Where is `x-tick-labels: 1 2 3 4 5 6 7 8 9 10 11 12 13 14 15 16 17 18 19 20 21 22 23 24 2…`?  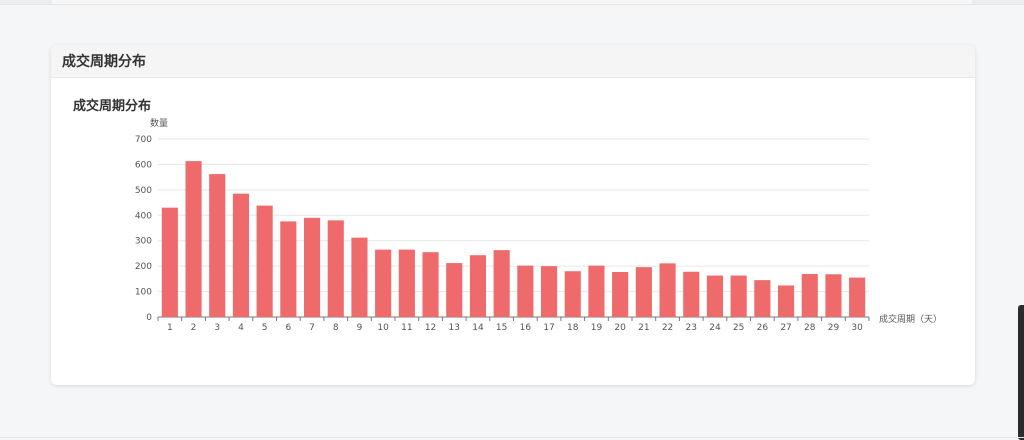 x-tick-labels: 1 2 3 4 5 6 7 8 9 10 11 12 13 14 15 16 17 18 19 20 21 22 23 24 2… is located at coordinates (513, 325).